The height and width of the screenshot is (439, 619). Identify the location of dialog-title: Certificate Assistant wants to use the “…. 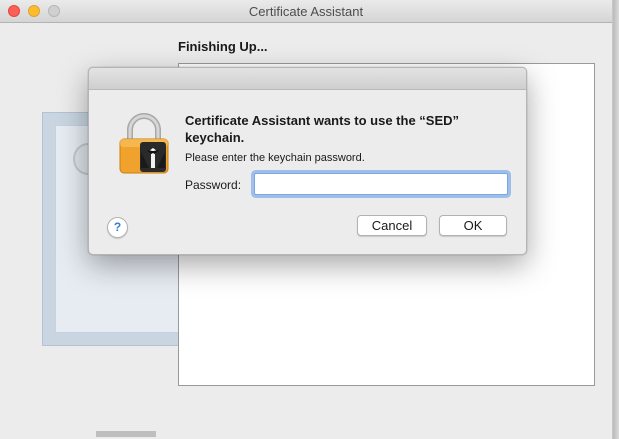
(322, 129).